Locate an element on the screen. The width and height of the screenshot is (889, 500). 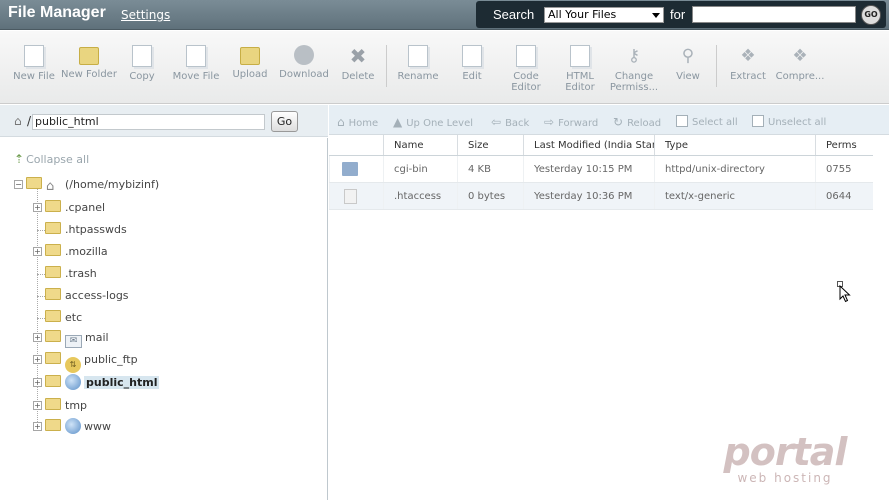
select-all-label: Select all is located at coordinates (715, 122).